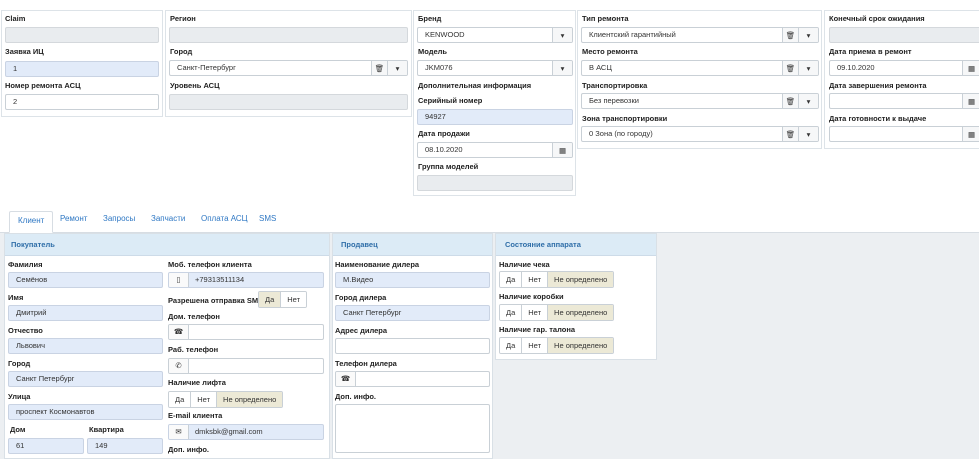 The width and height of the screenshot is (979, 459). What do you see at coordinates (511, 312) in the screenshot?
I see `box-yes-option: Да` at bounding box center [511, 312].